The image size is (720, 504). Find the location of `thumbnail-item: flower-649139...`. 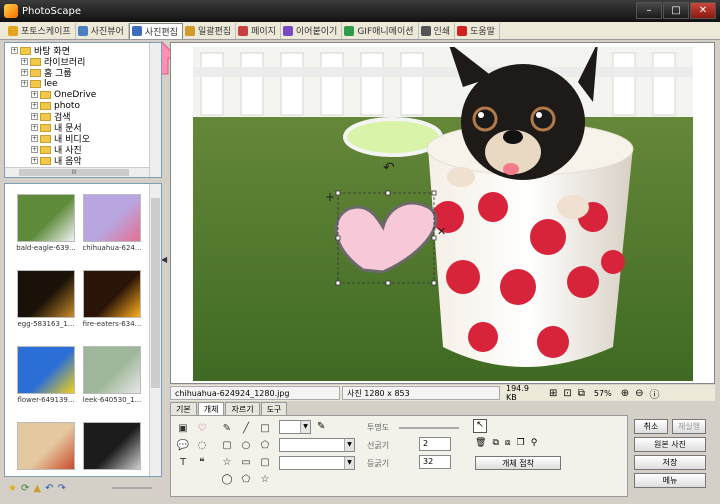

thumbnail-item: flower-649139... is located at coordinates (46, 375).